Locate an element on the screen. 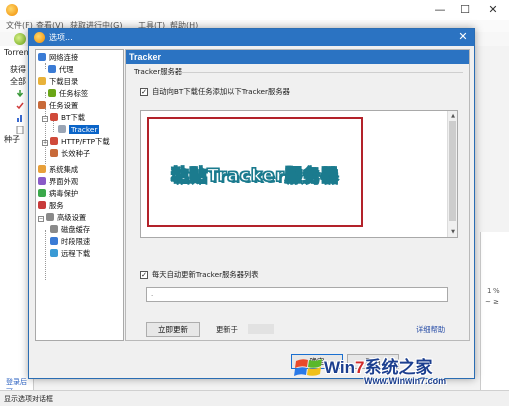 Image resolution: width=509 pixels, height=406 pixels. expand-icon: + is located at coordinates (45, 143).